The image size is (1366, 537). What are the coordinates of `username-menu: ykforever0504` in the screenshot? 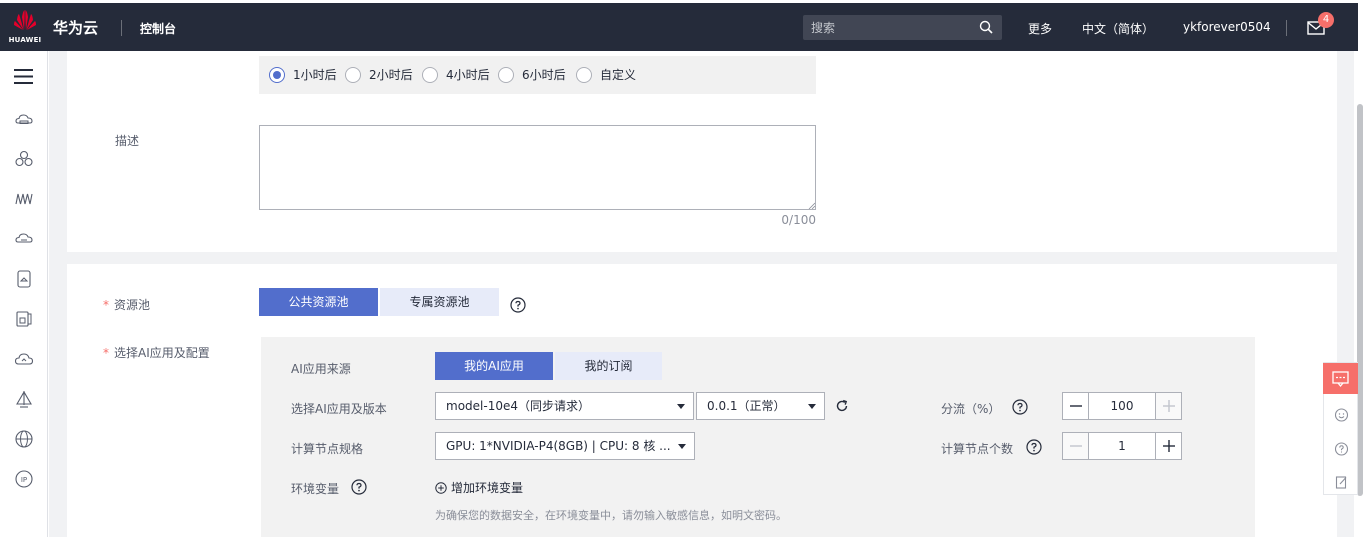 It's located at (1227, 27).